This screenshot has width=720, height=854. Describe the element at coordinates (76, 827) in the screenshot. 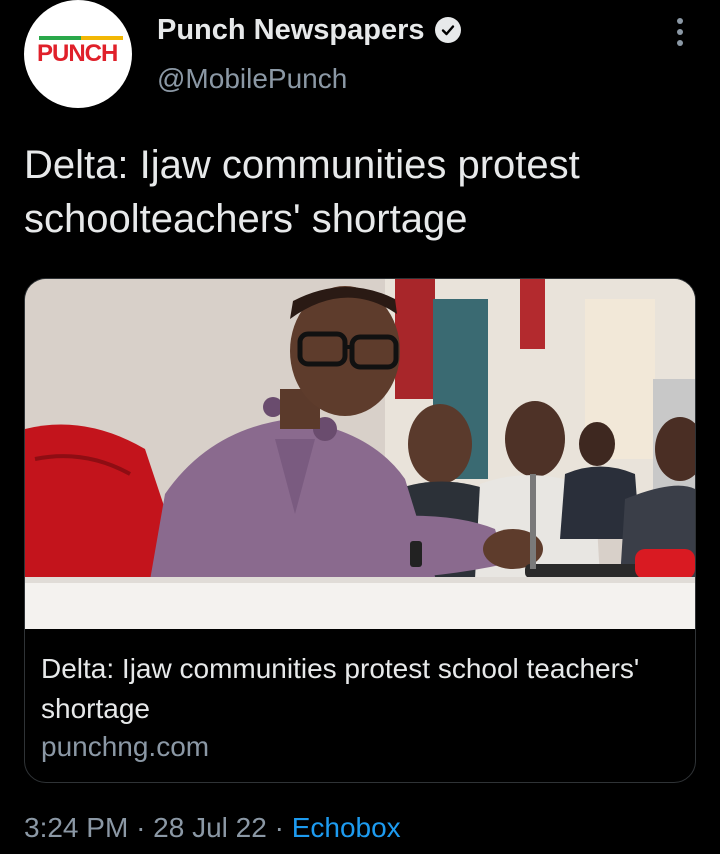

I see `tweet-time: 3:24 PM` at that location.